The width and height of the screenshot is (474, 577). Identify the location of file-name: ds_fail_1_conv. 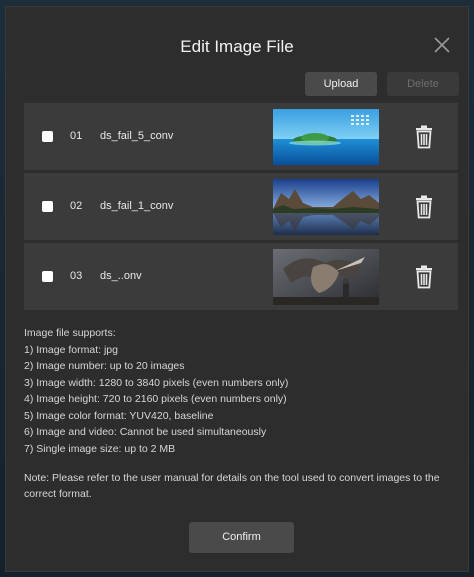
(137, 206).